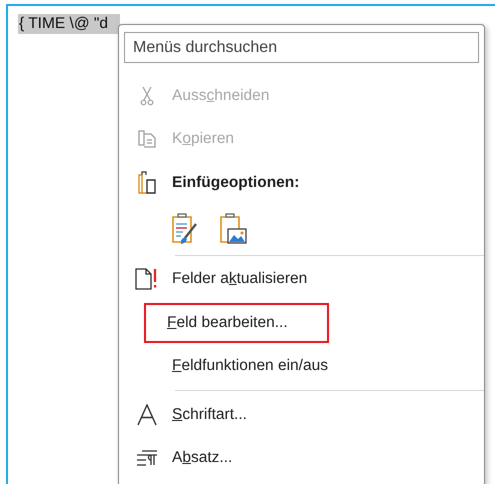 This screenshot has height=484, width=495. I want to click on scissors-icon, so click(147, 96).